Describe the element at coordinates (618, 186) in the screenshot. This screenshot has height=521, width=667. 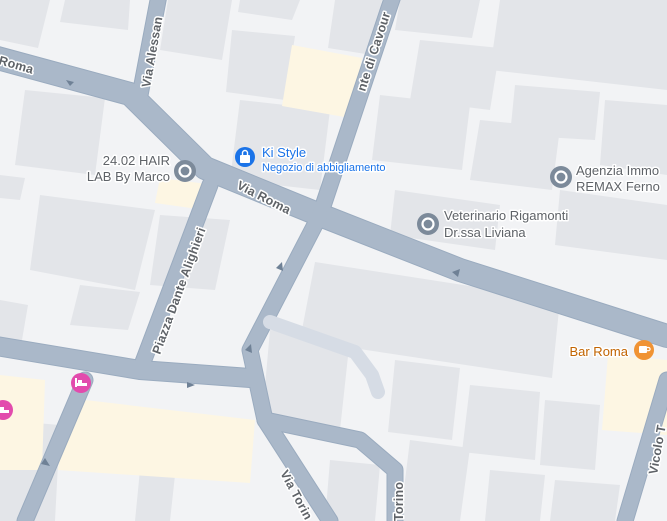
I see `poi-name-line2: REMAX Ferno` at that location.